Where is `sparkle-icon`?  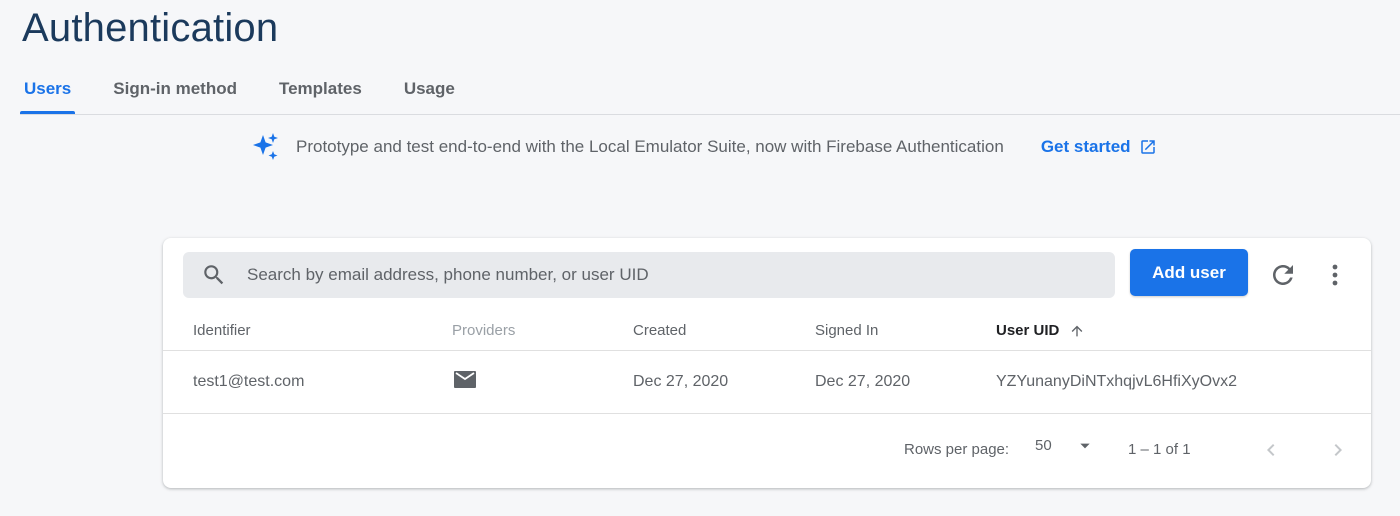 sparkle-icon is located at coordinates (265, 146).